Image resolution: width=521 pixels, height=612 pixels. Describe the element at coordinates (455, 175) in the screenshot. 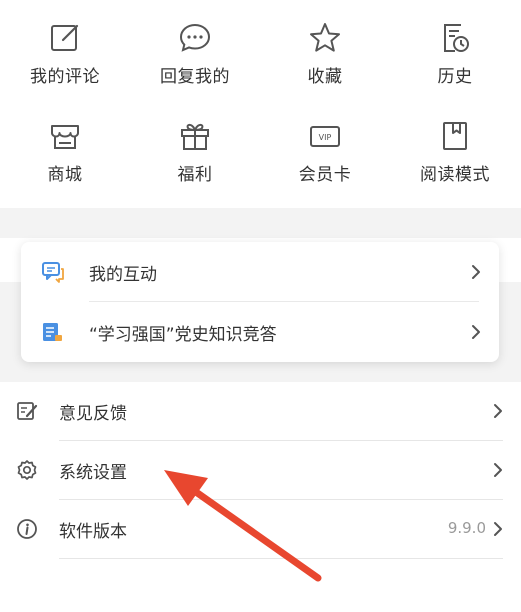

I see `grid-item-label: 阅读模式` at that location.